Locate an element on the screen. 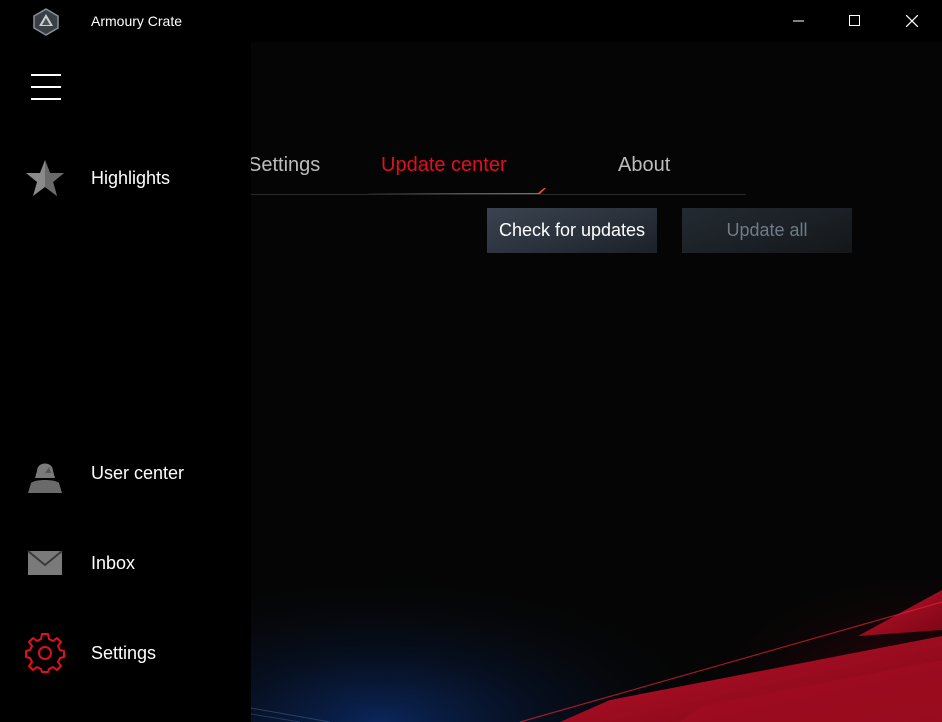  sidebar-item-label: Inbox is located at coordinates (113, 563).